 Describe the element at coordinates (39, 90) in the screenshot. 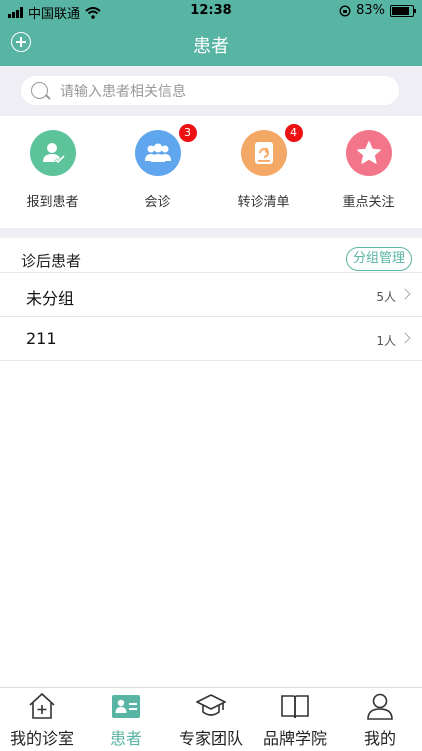

I see `search-icon` at that location.